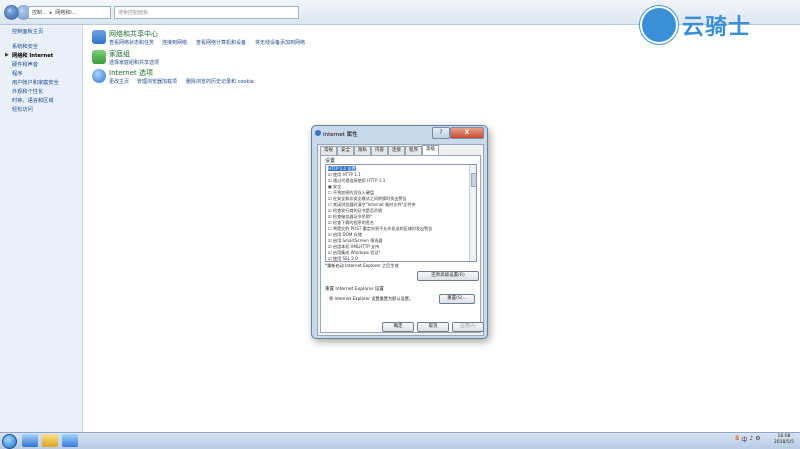 This screenshot has width=800, height=449. I want to click on tab-security: 安全, so click(345, 150).